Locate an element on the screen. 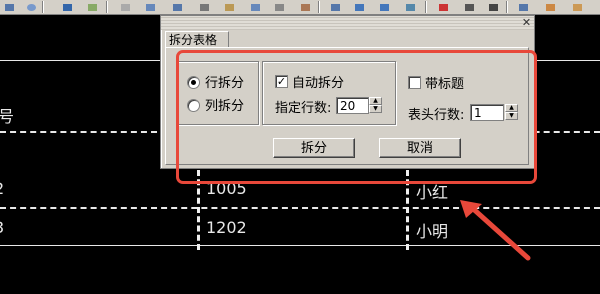 Image resolution: width=600 pixels, height=294 pixels. down-icon is located at coordinates (384, 7).